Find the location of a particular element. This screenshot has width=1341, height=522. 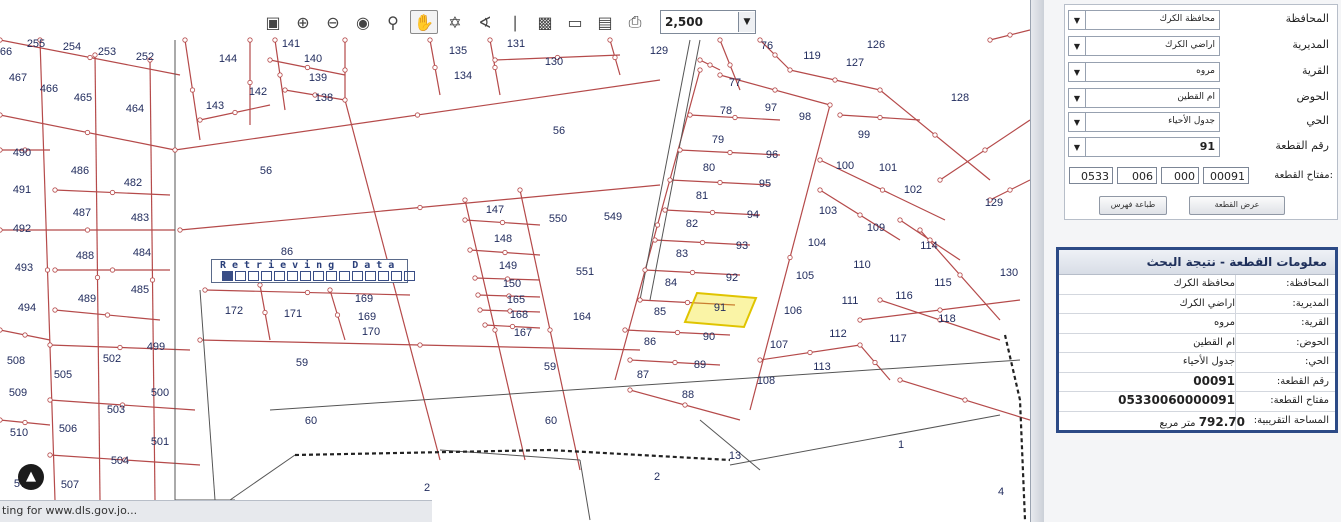

parcel-number-label: 89 is located at coordinates (700, 365).